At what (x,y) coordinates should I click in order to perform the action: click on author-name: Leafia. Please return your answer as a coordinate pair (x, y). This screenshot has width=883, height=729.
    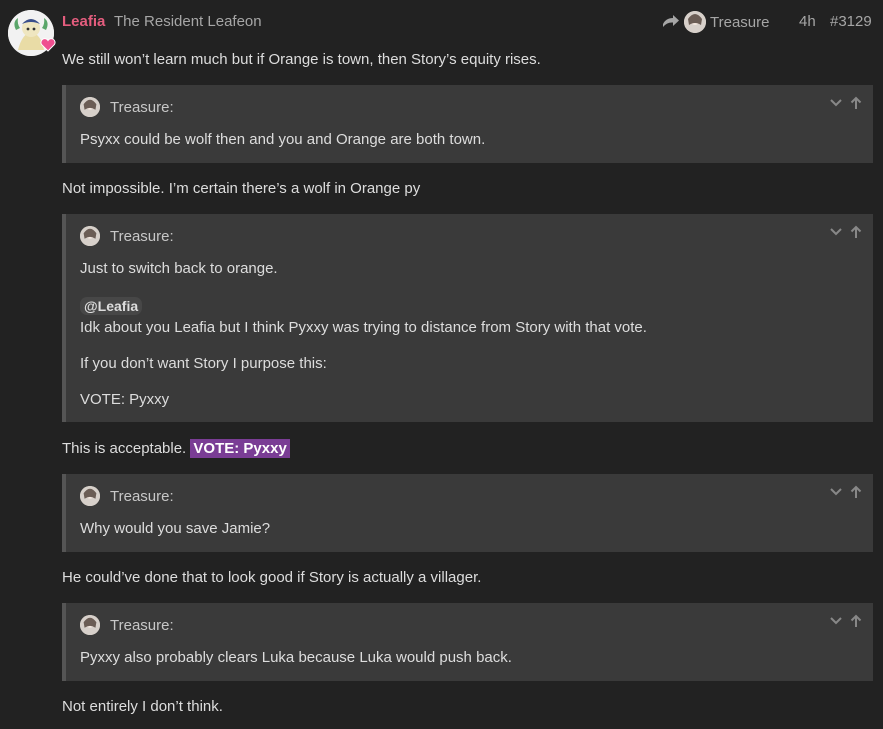
    Looking at the image, I should click on (83, 21).